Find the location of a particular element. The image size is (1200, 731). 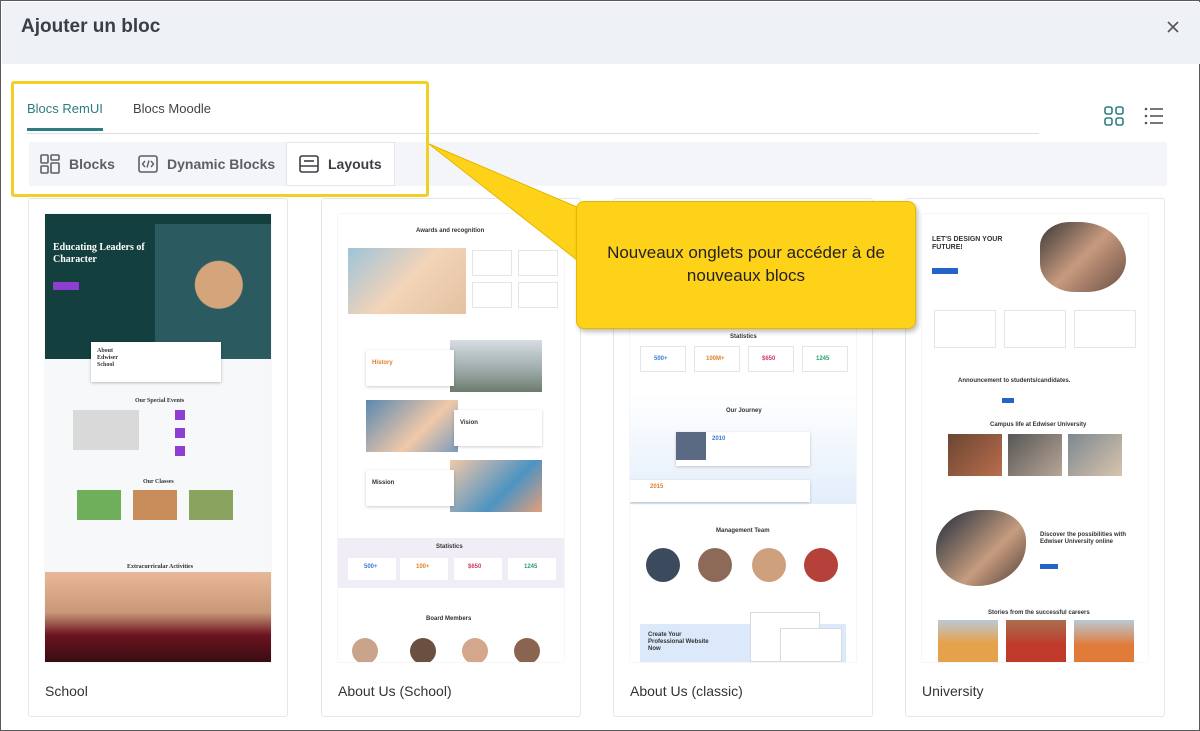

thumb-vision: Vision is located at coordinates (469, 423).